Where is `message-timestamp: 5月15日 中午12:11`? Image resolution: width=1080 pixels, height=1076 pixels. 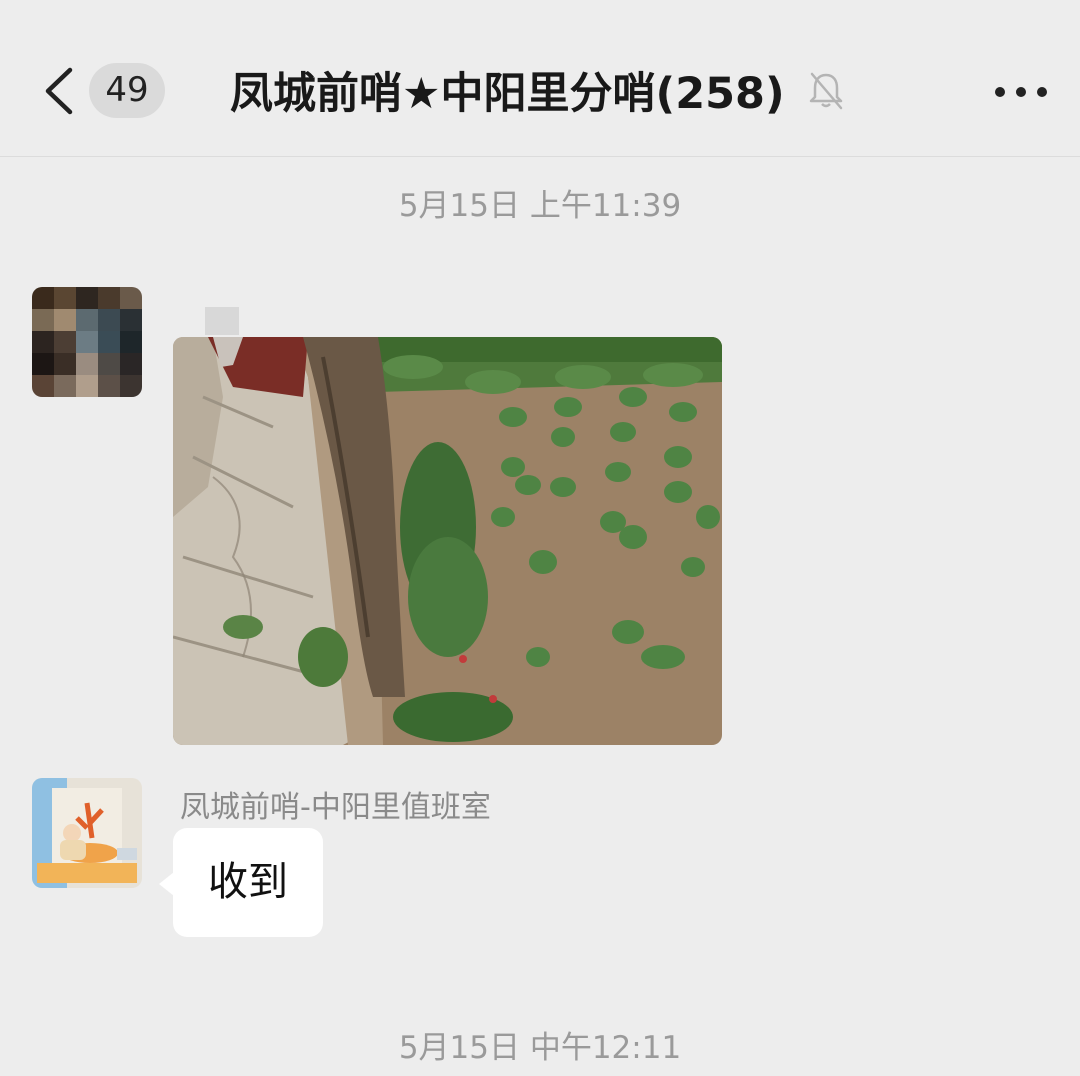 message-timestamp: 5月15日 中午12:11 is located at coordinates (540, 1048).